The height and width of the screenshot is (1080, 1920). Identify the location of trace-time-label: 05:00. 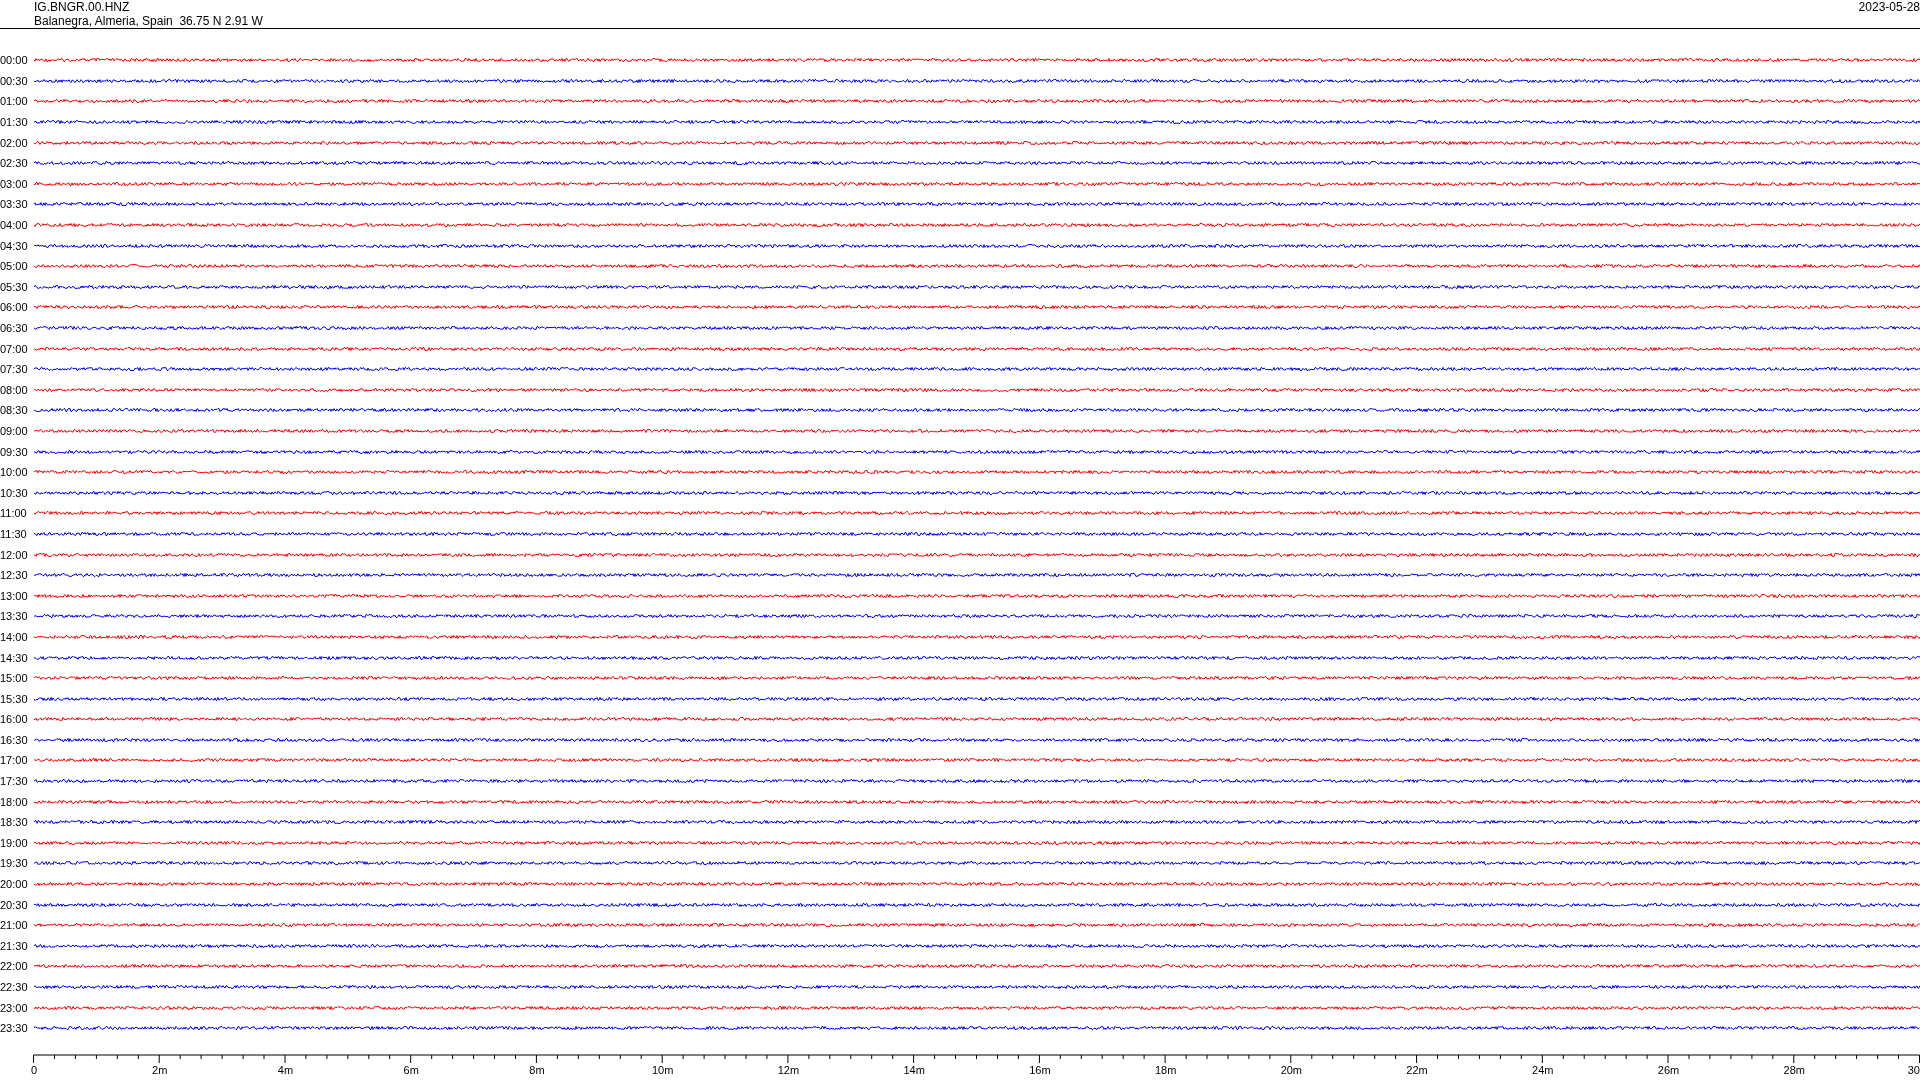
(14, 266).